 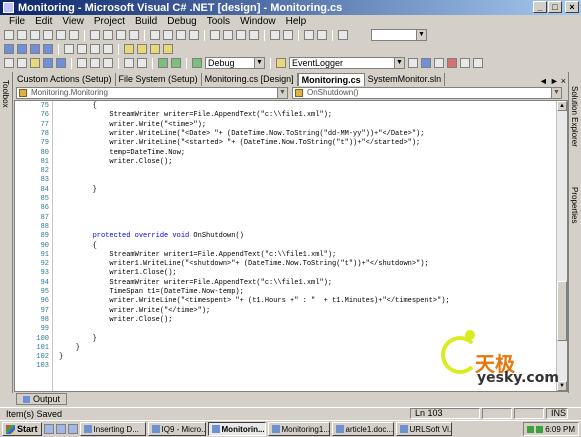 I want to click on save-all-icon, so click(x=61, y=63).